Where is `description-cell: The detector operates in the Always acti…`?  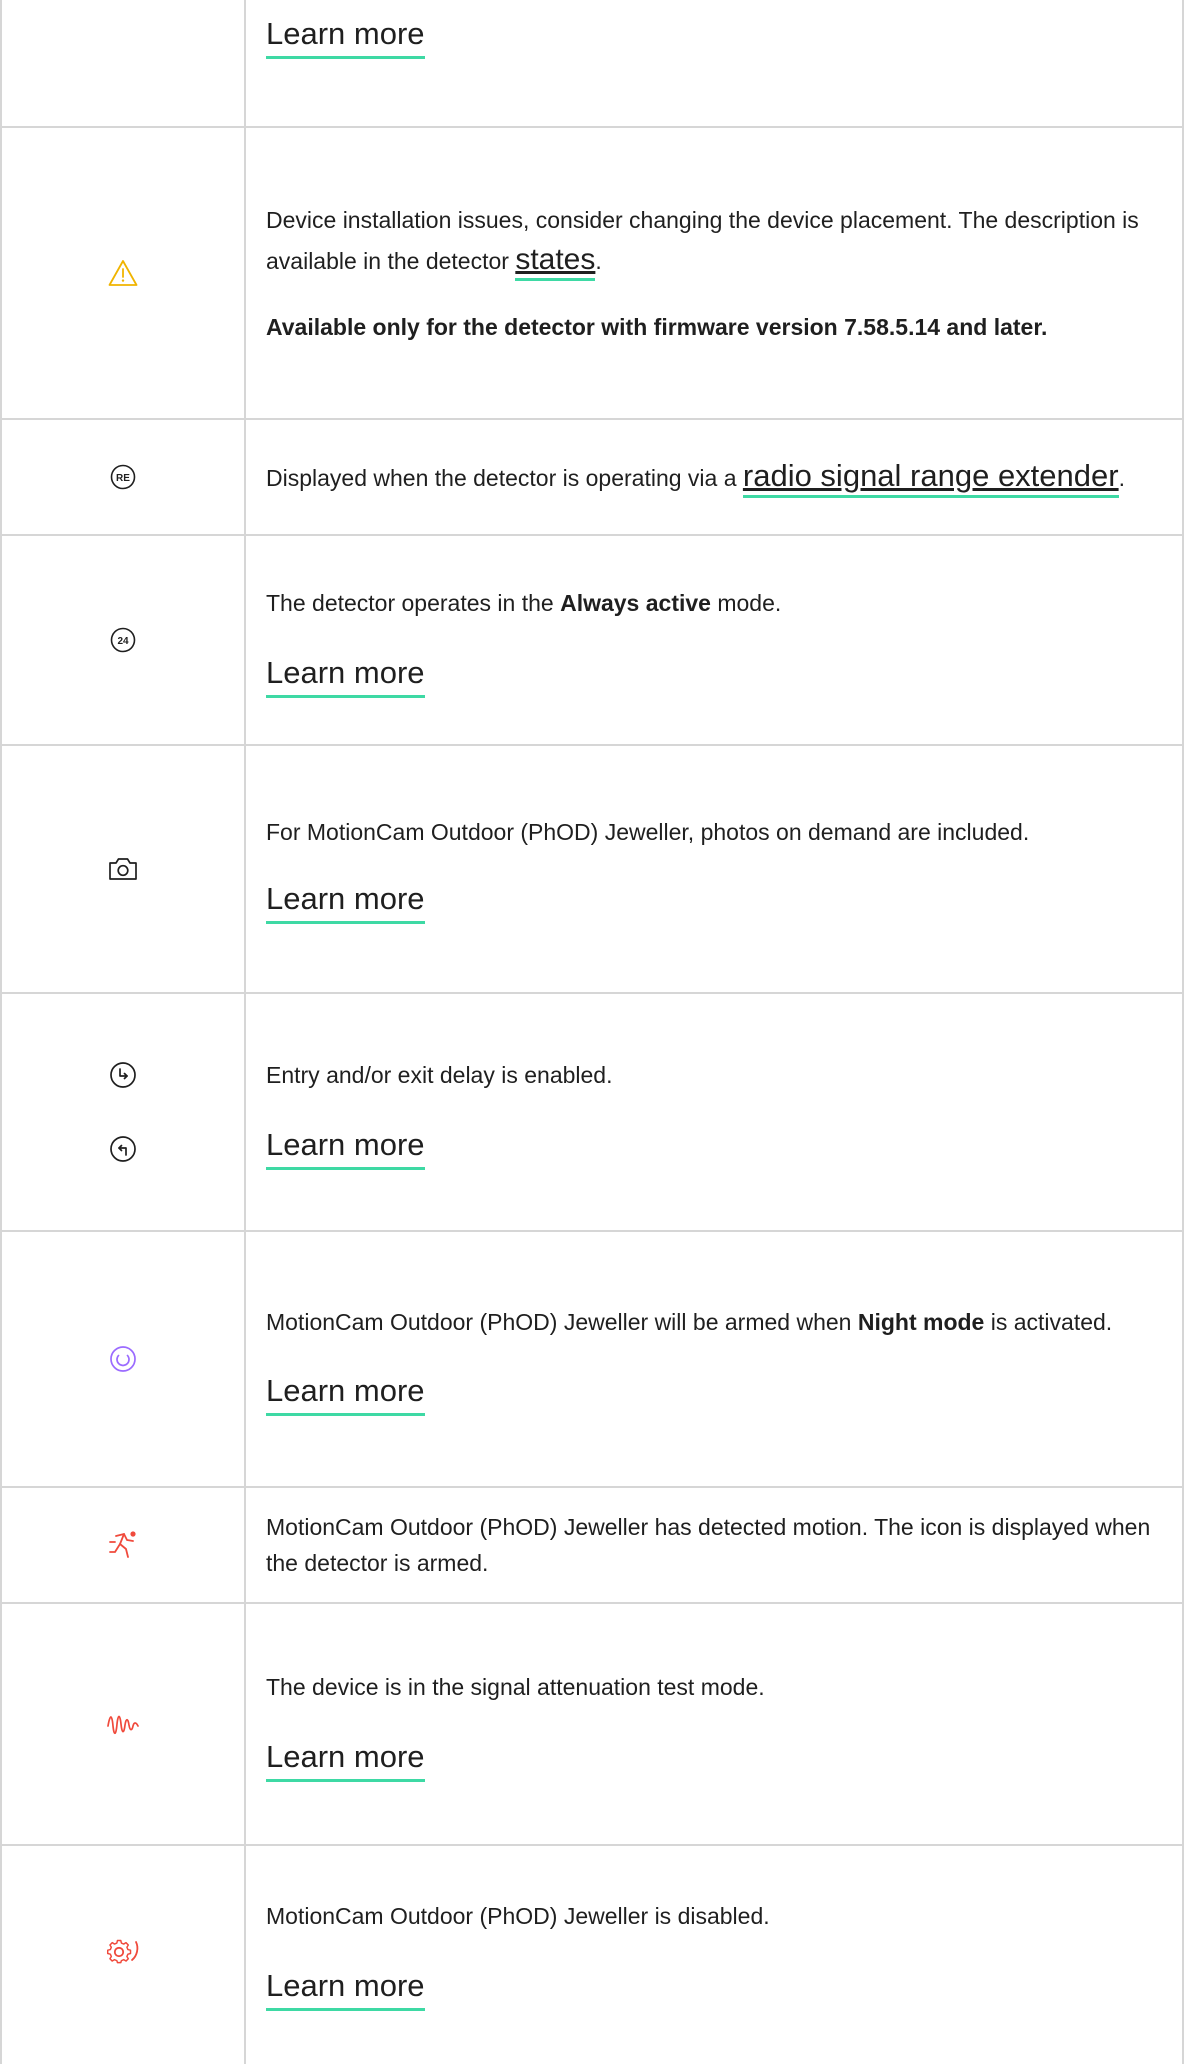 description-cell: The detector operates in the Always acti… is located at coordinates (711, 640).